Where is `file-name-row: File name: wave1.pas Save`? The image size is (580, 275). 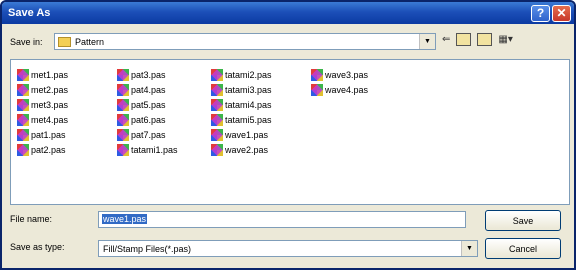
file-name-row: File name: wave1.pas Save is located at coordinates (290, 221).